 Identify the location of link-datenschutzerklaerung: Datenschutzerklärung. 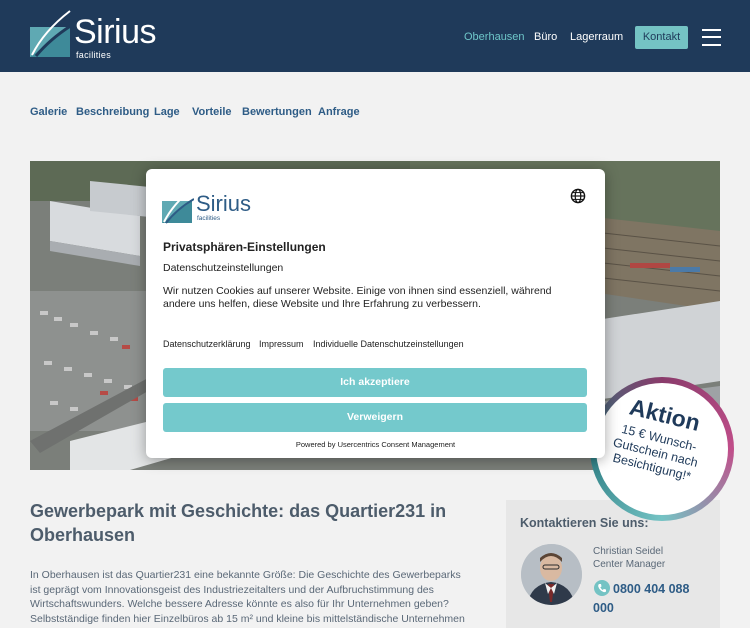
(207, 344).